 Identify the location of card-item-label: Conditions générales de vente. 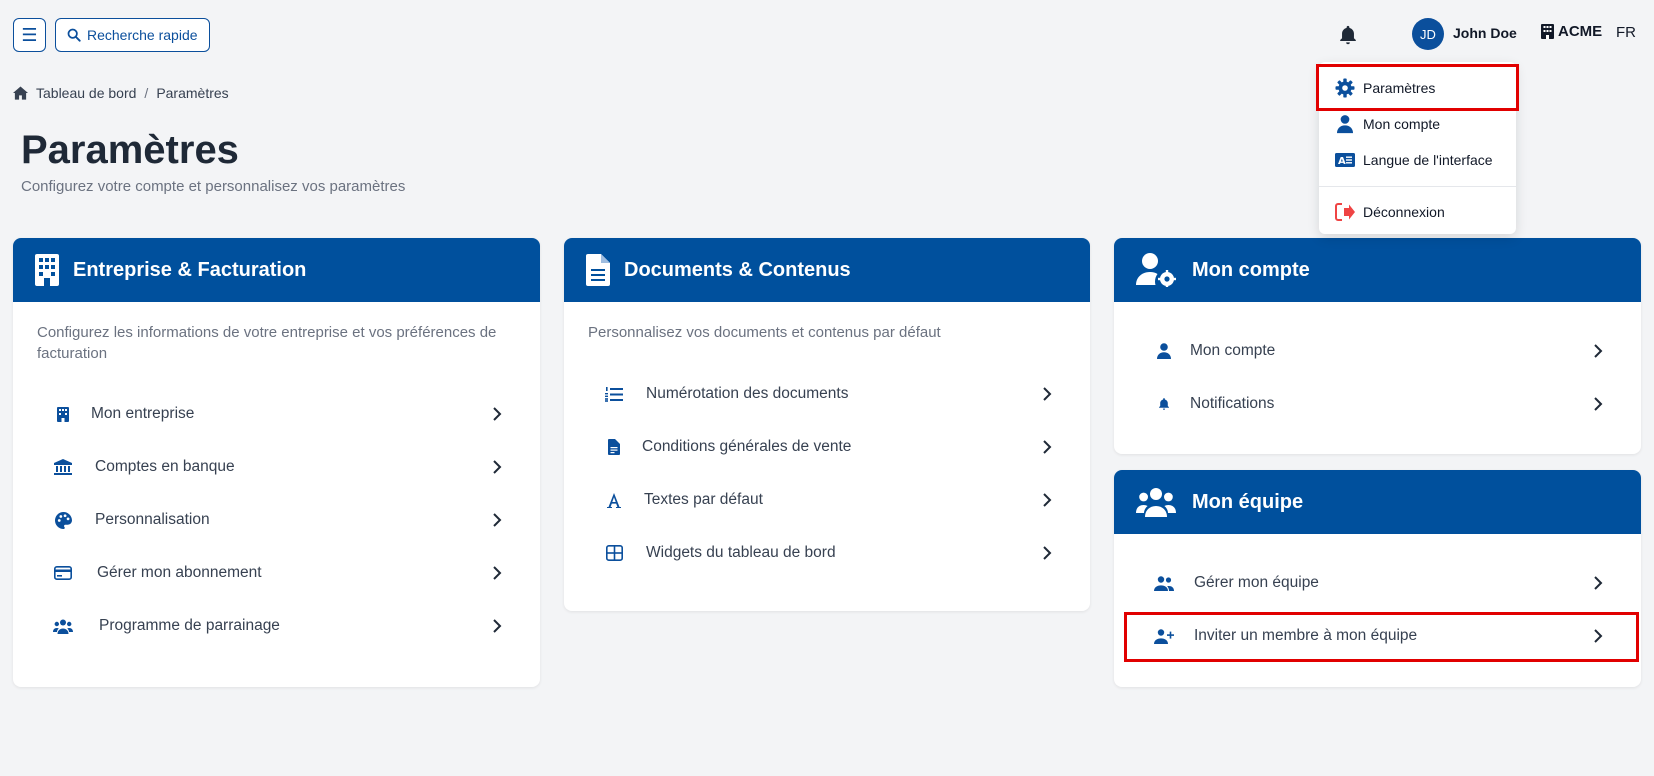
(747, 446).